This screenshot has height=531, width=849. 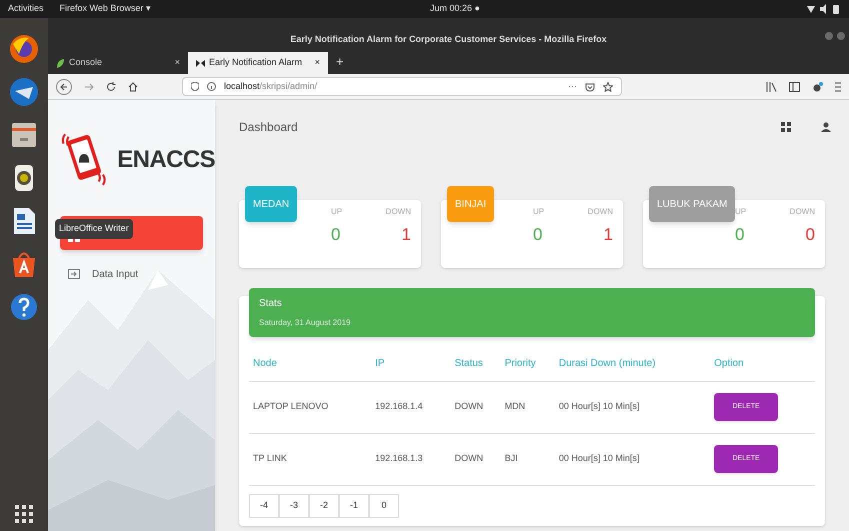 I want to click on table-cell: MDN, so click(x=527, y=407).